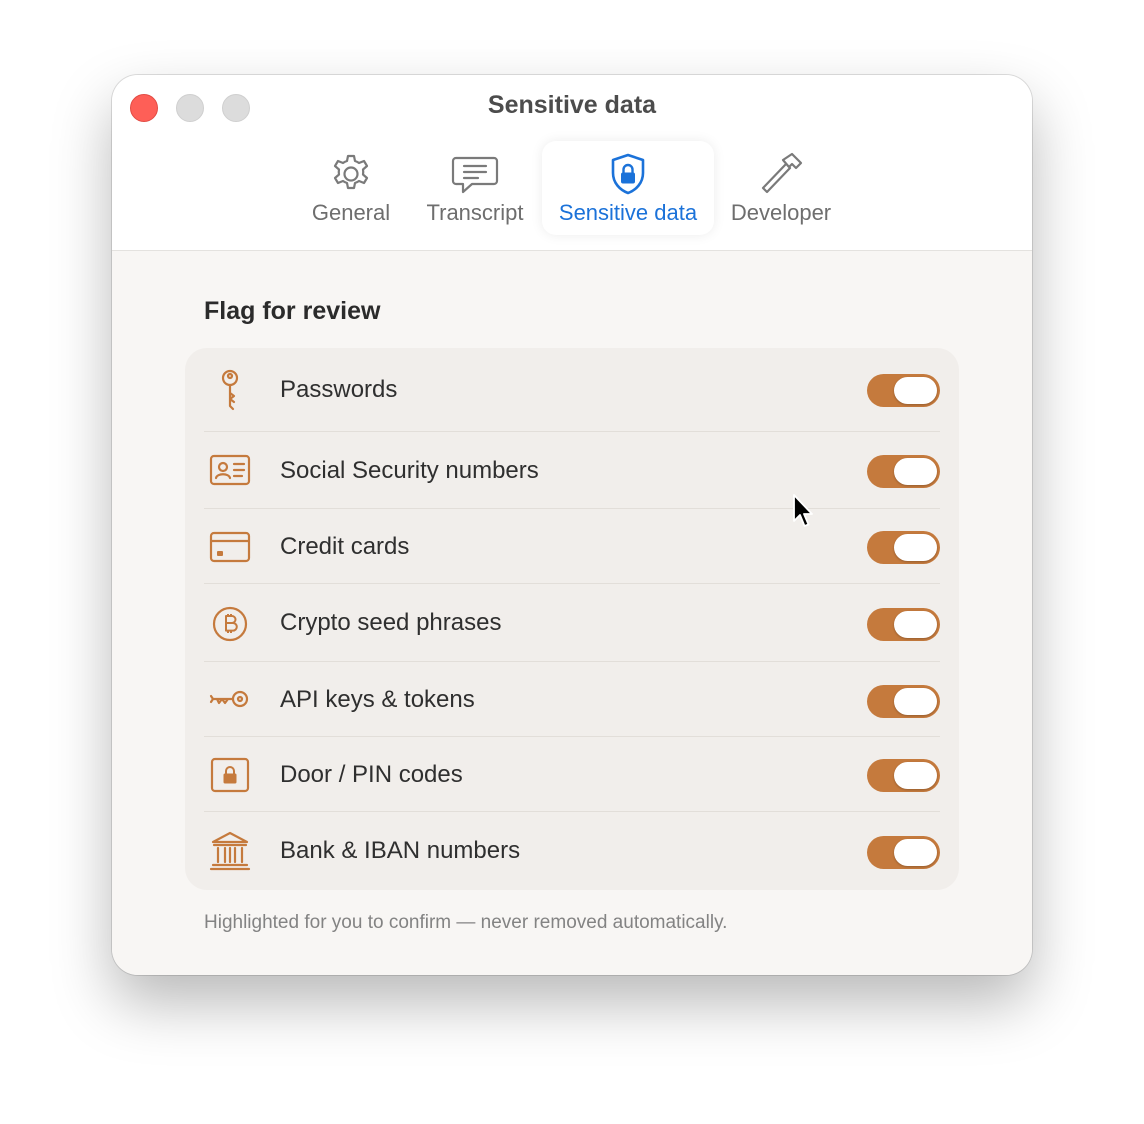 This screenshot has width=1144, height=1124. I want to click on passwords-toggle, so click(903, 390).